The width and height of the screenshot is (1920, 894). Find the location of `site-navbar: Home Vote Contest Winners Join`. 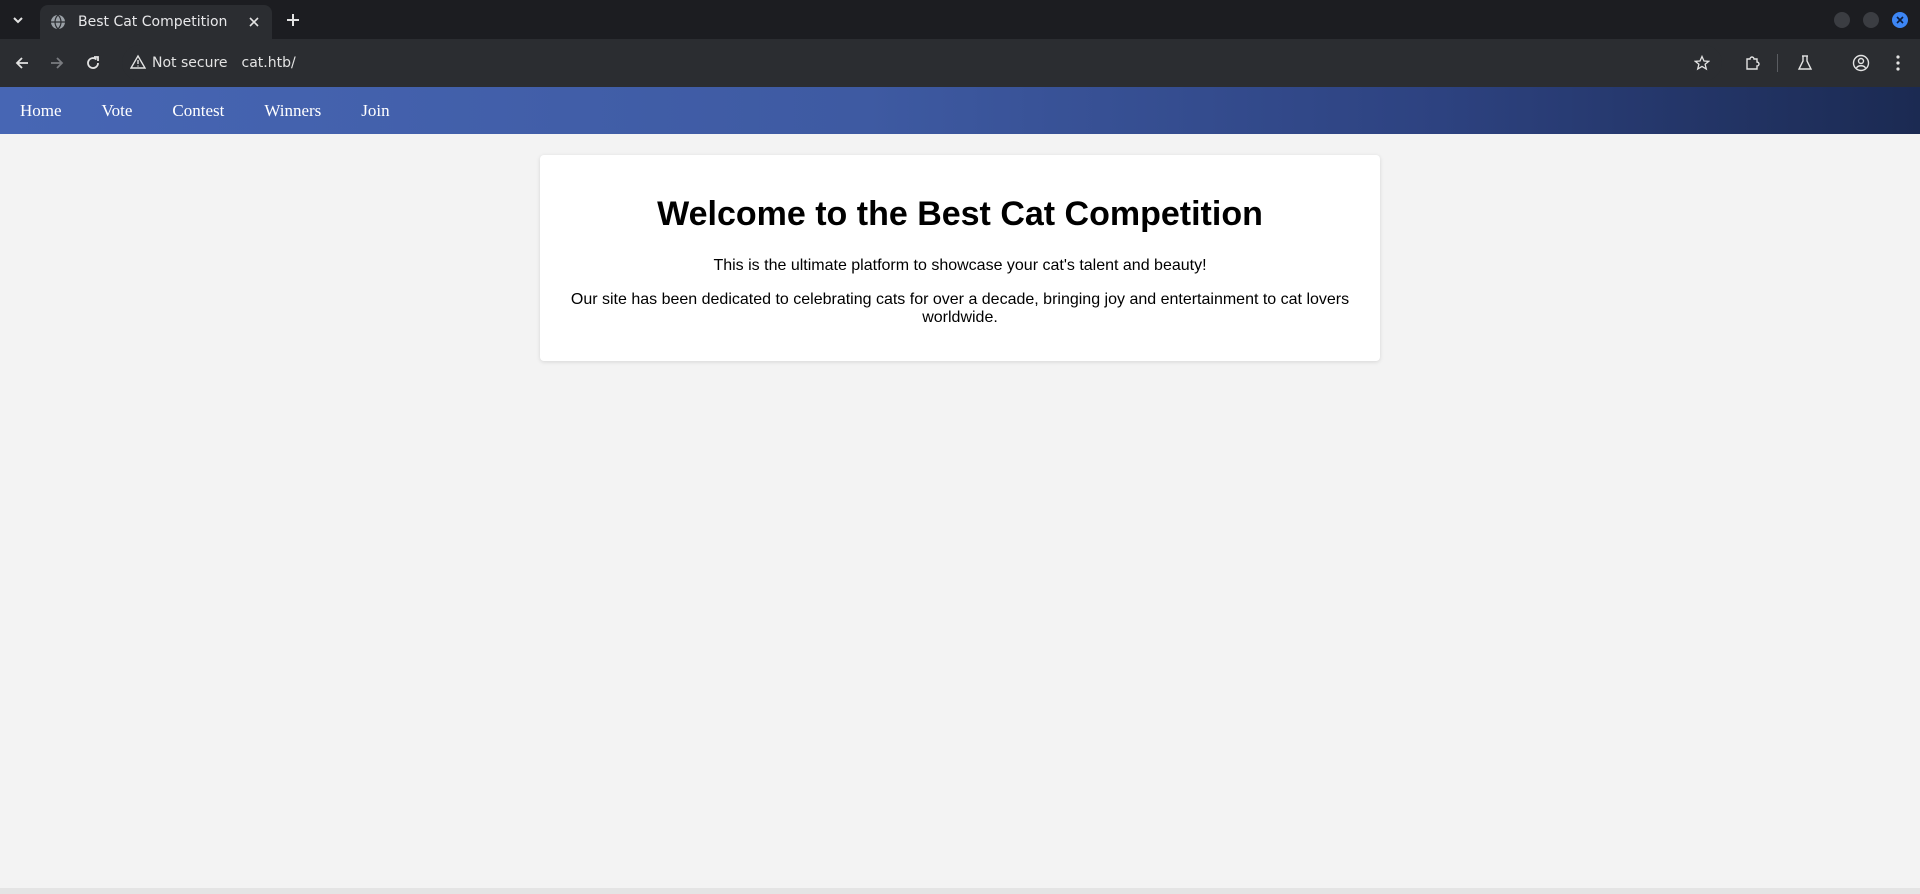

site-navbar: Home Vote Contest Winners Join is located at coordinates (960, 110).